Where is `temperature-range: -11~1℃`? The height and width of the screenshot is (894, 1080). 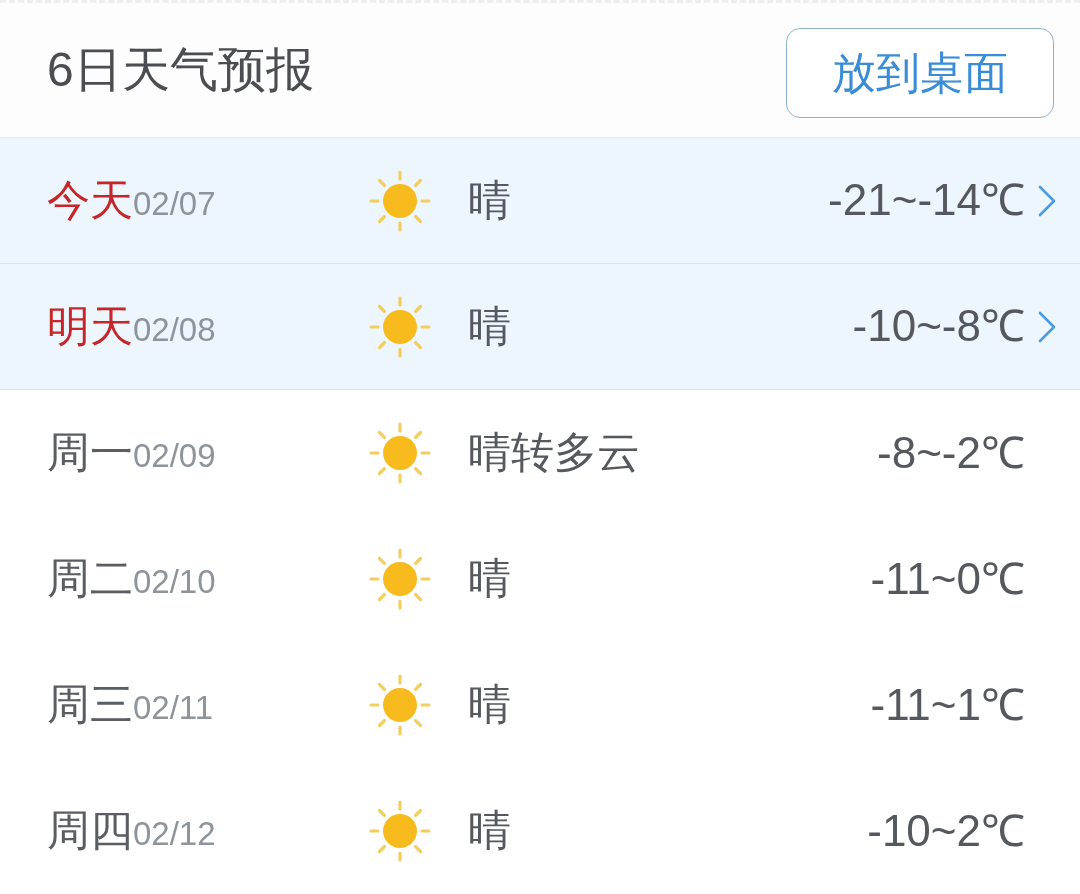
temperature-range: -11~1℃ is located at coordinates (947, 704).